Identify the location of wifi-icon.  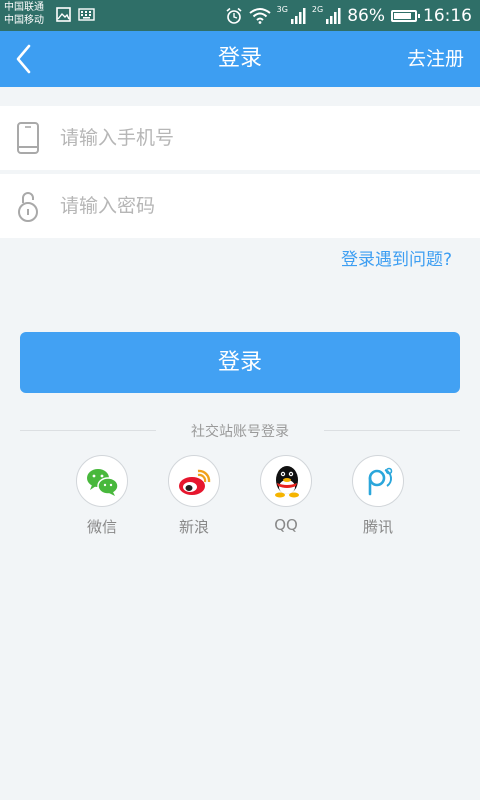
(259, 16).